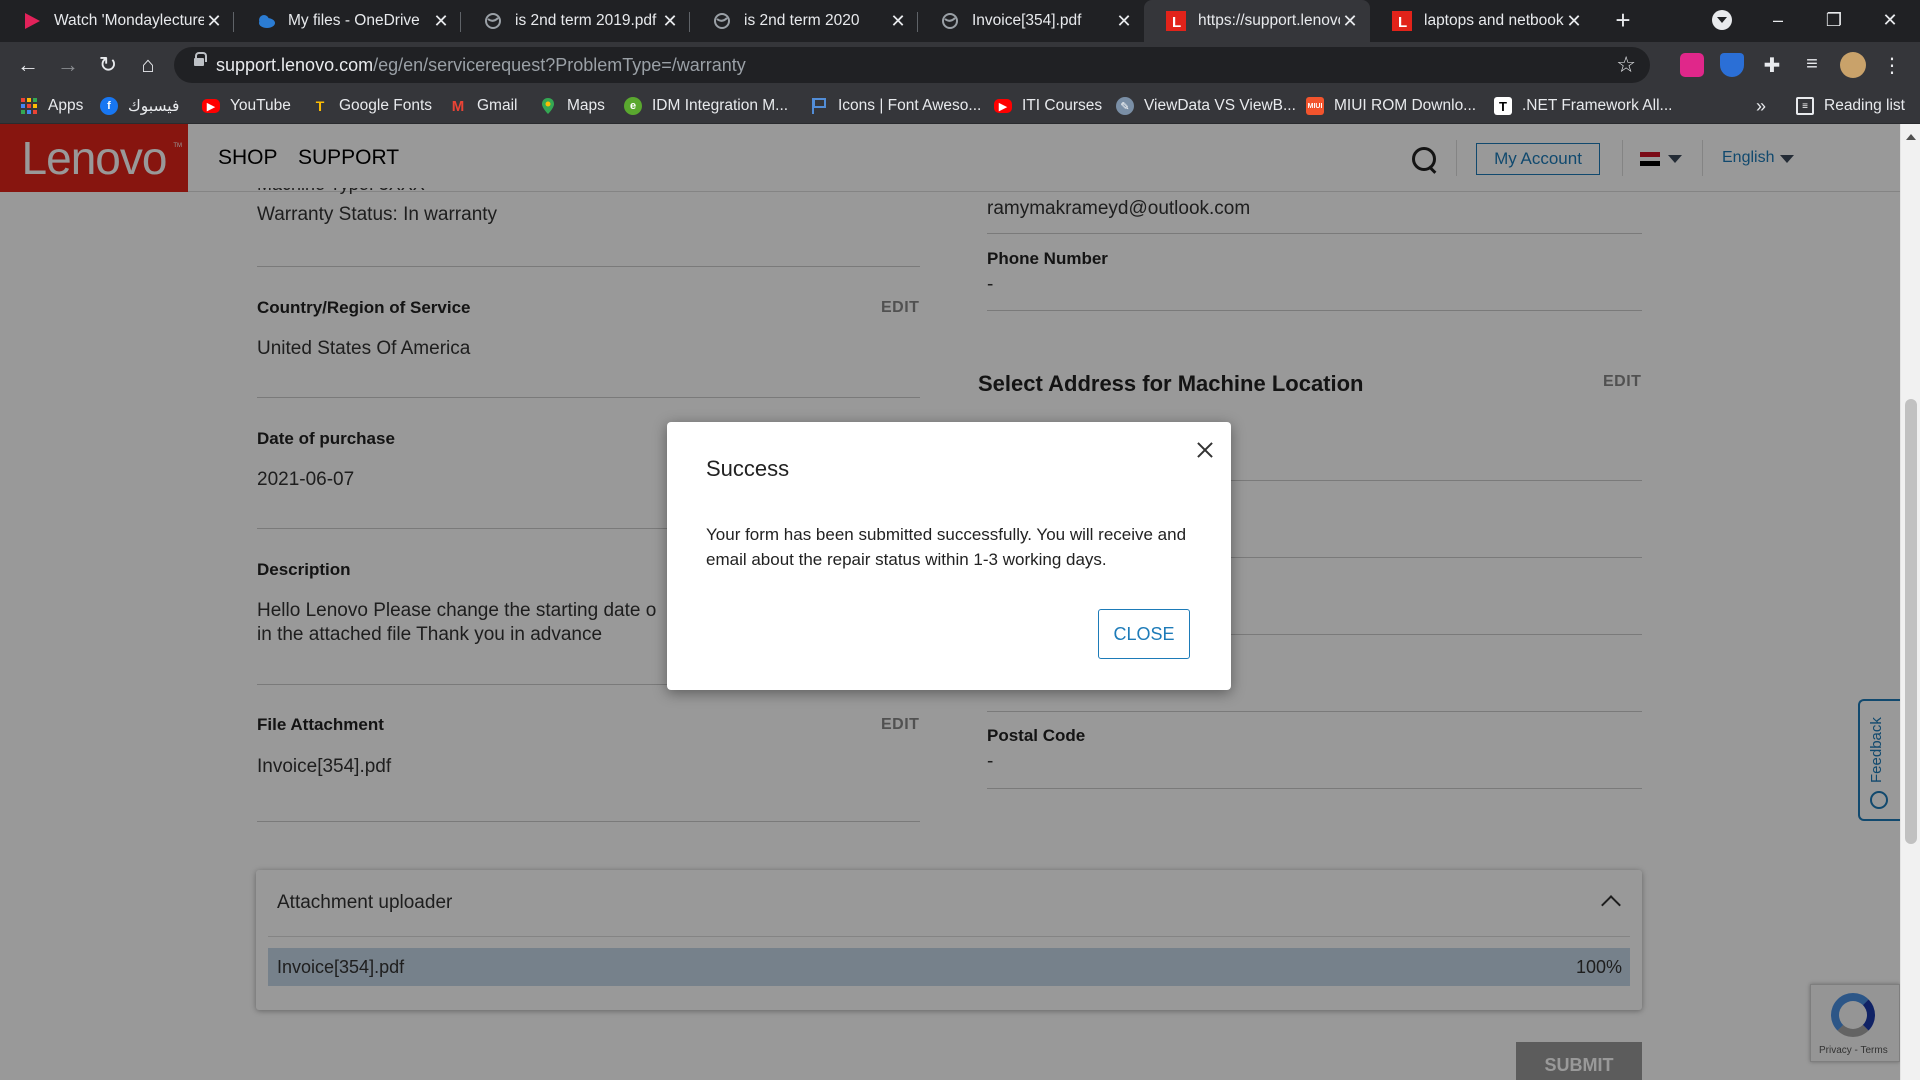 The height and width of the screenshot is (1080, 1920). What do you see at coordinates (1125, 106) in the screenshot?
I see `viewdata-icon: ✎` at bounding box center [1125, 106].